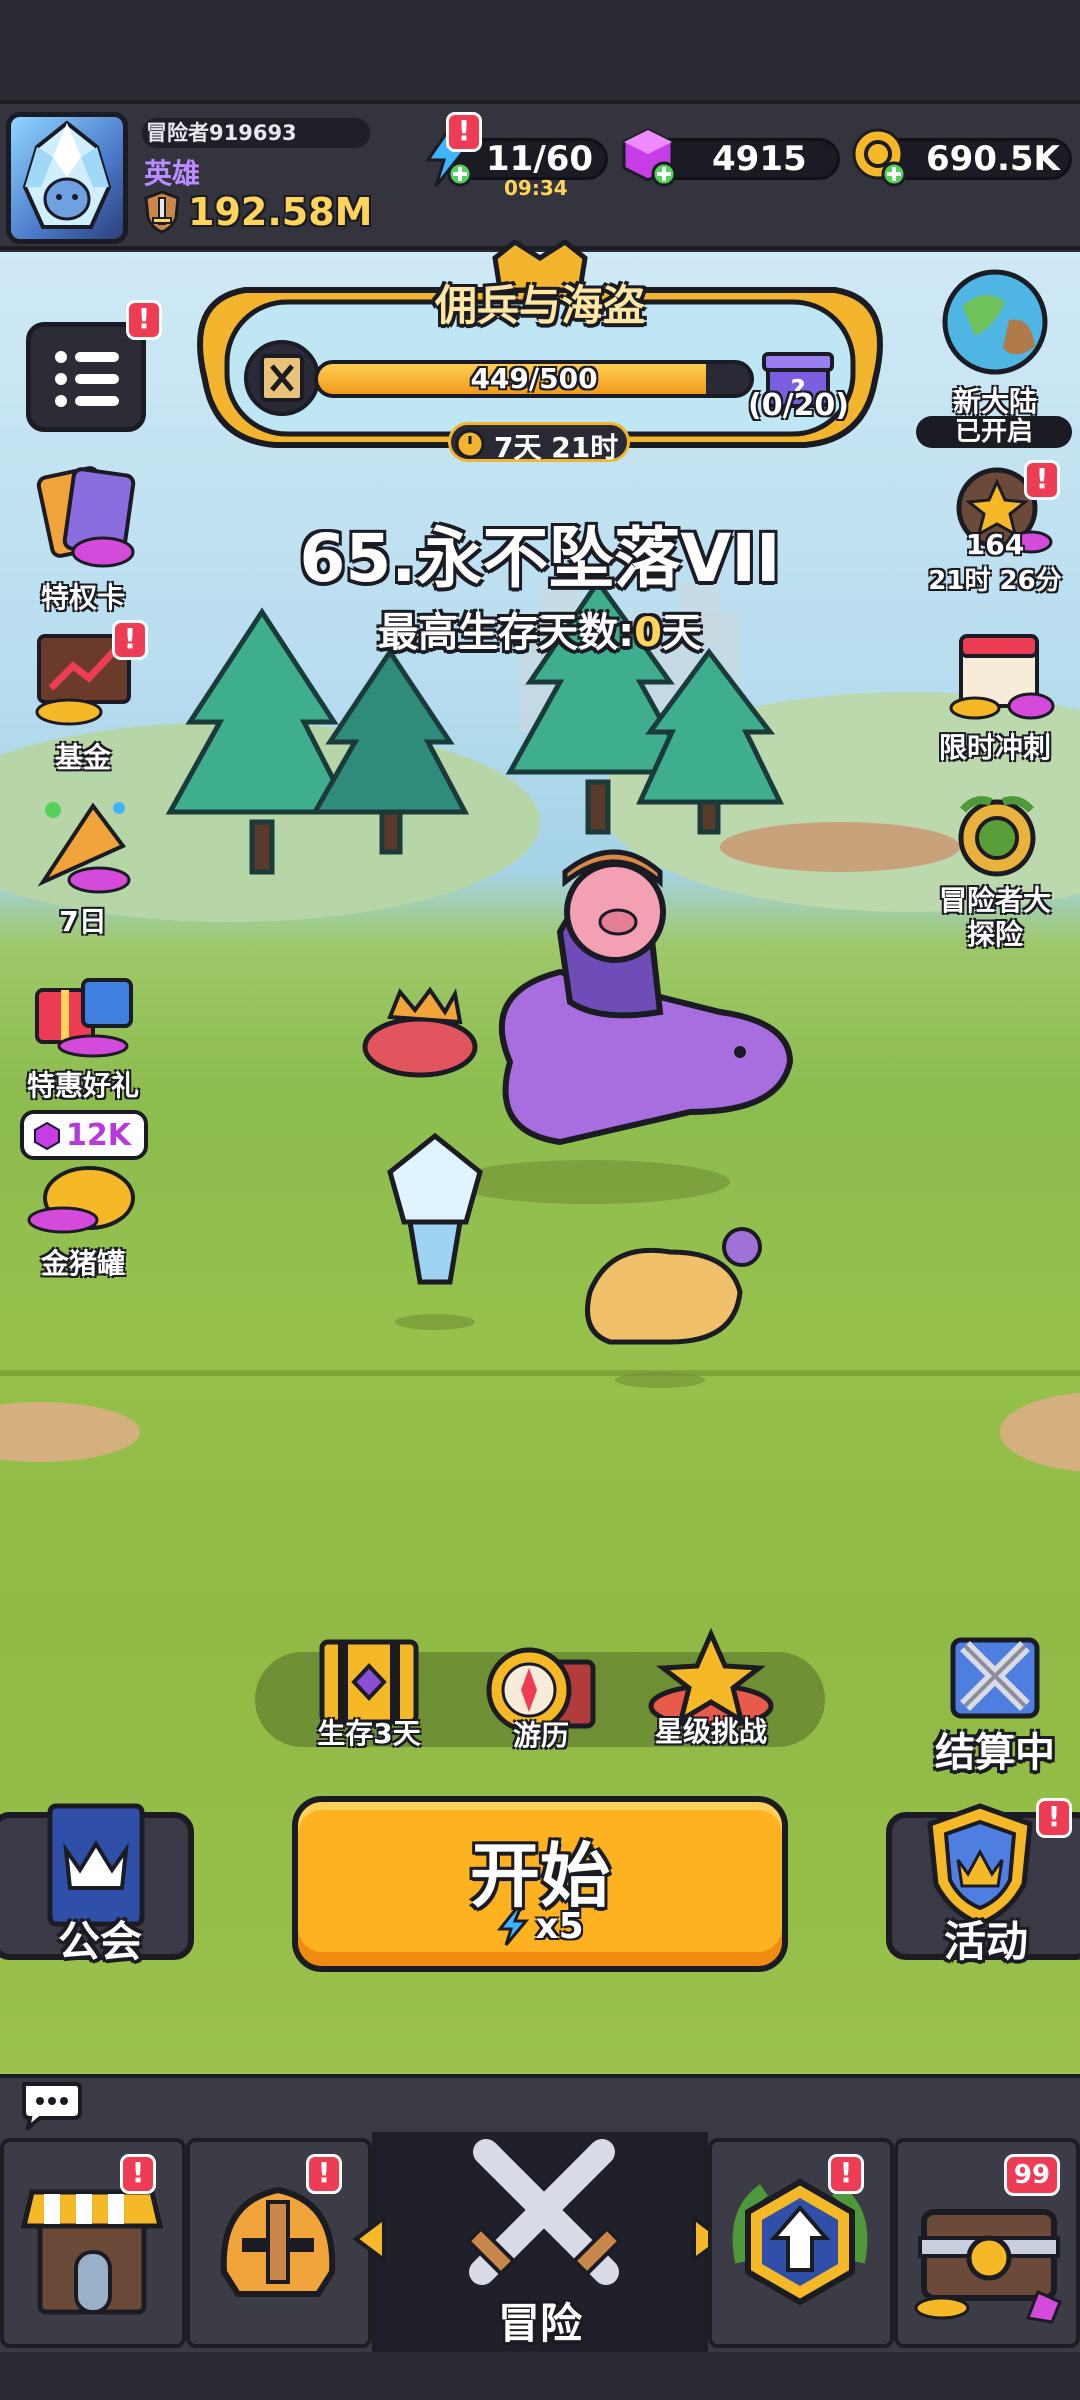  What do you see at coordinates (84, 848) in the screenshot?
I see `party-popper-icon` at bounding box center [84, 848].